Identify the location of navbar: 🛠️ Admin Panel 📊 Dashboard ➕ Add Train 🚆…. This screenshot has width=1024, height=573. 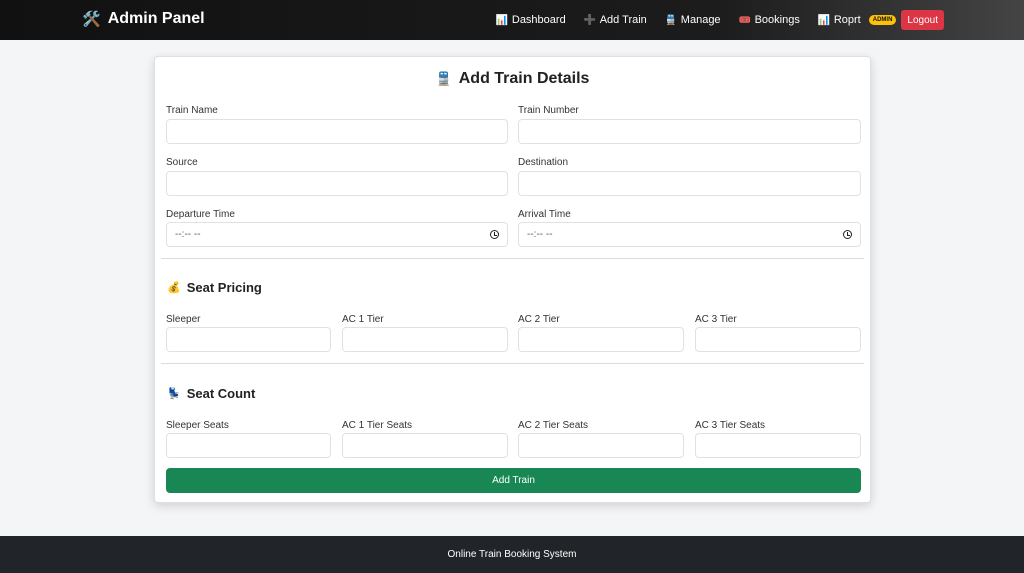
(512, 20).